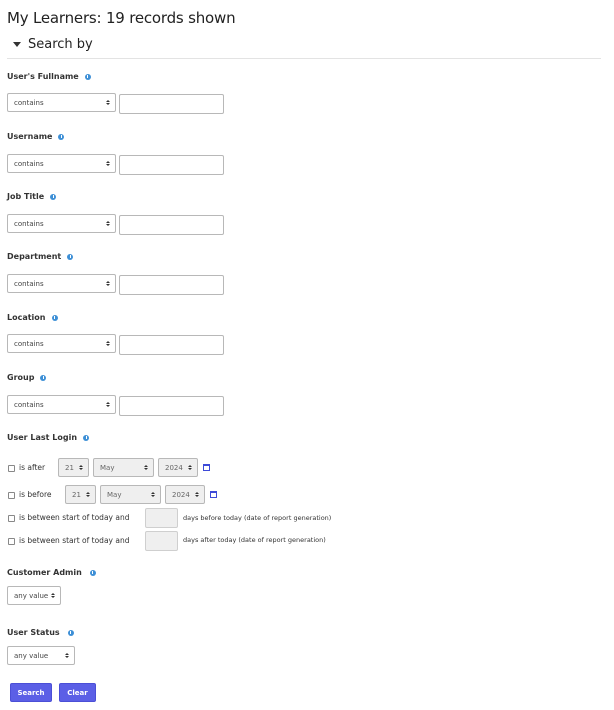 Image resolution: width=614 pixels, height=710 pixels. What do you see at coordinates (185, 494) in the screenshot?
I see `before-year-select: 2024` at bounding box center [185, 494].